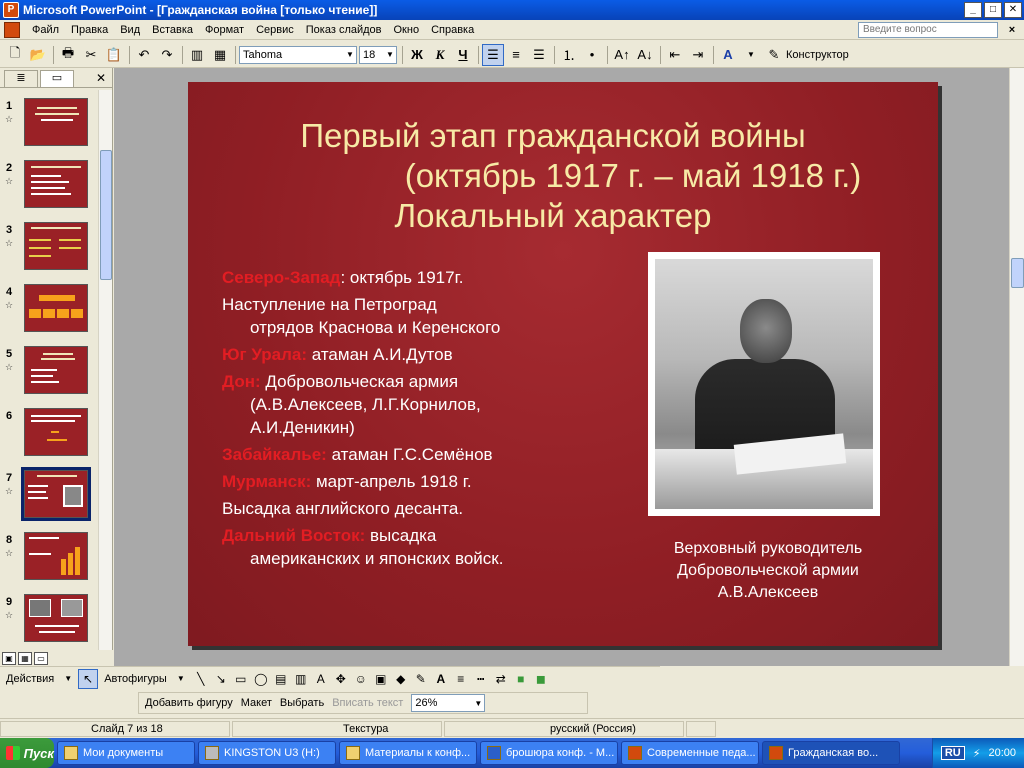 This screenshot has width=1024, height=768. I want to click on slide-thumb-2: 2 ☆, so click(49, 187).